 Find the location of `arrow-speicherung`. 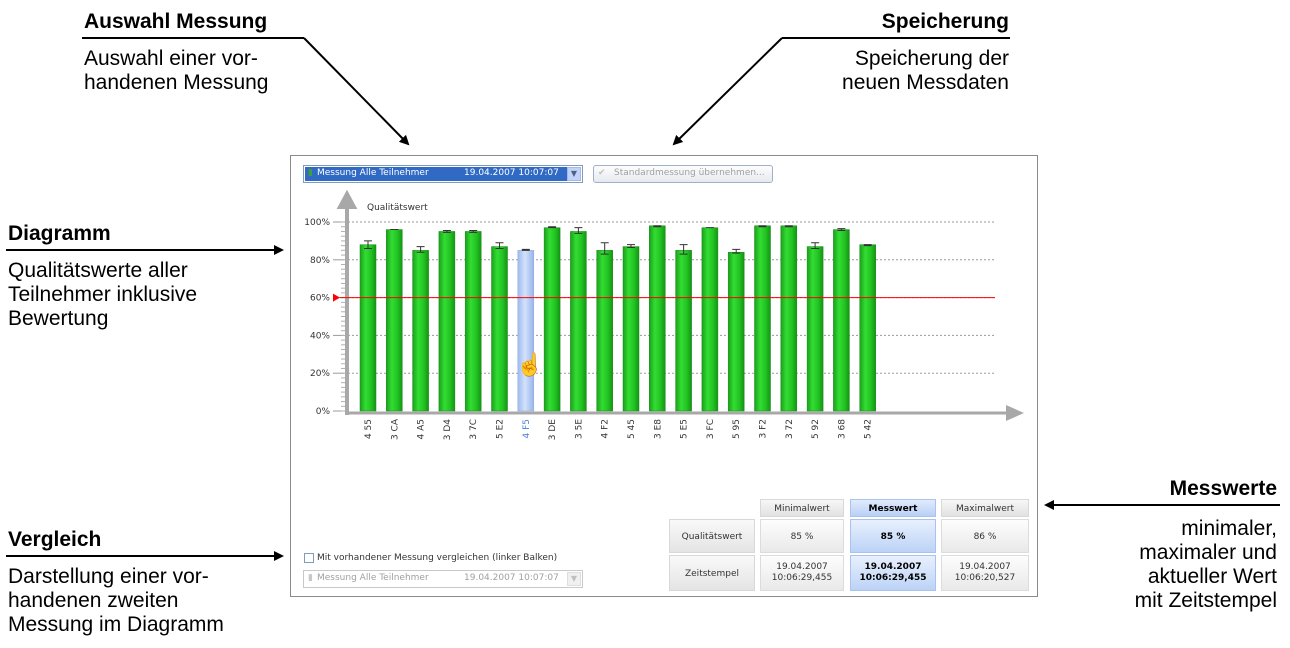

arrow-speicherung is located at coordinates (727, 91).